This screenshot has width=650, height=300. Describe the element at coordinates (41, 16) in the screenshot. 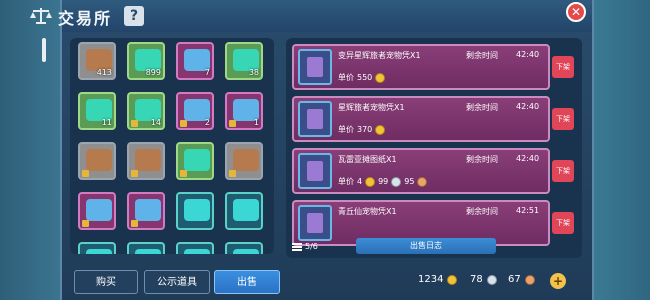

I see `scale-icon` at that location.